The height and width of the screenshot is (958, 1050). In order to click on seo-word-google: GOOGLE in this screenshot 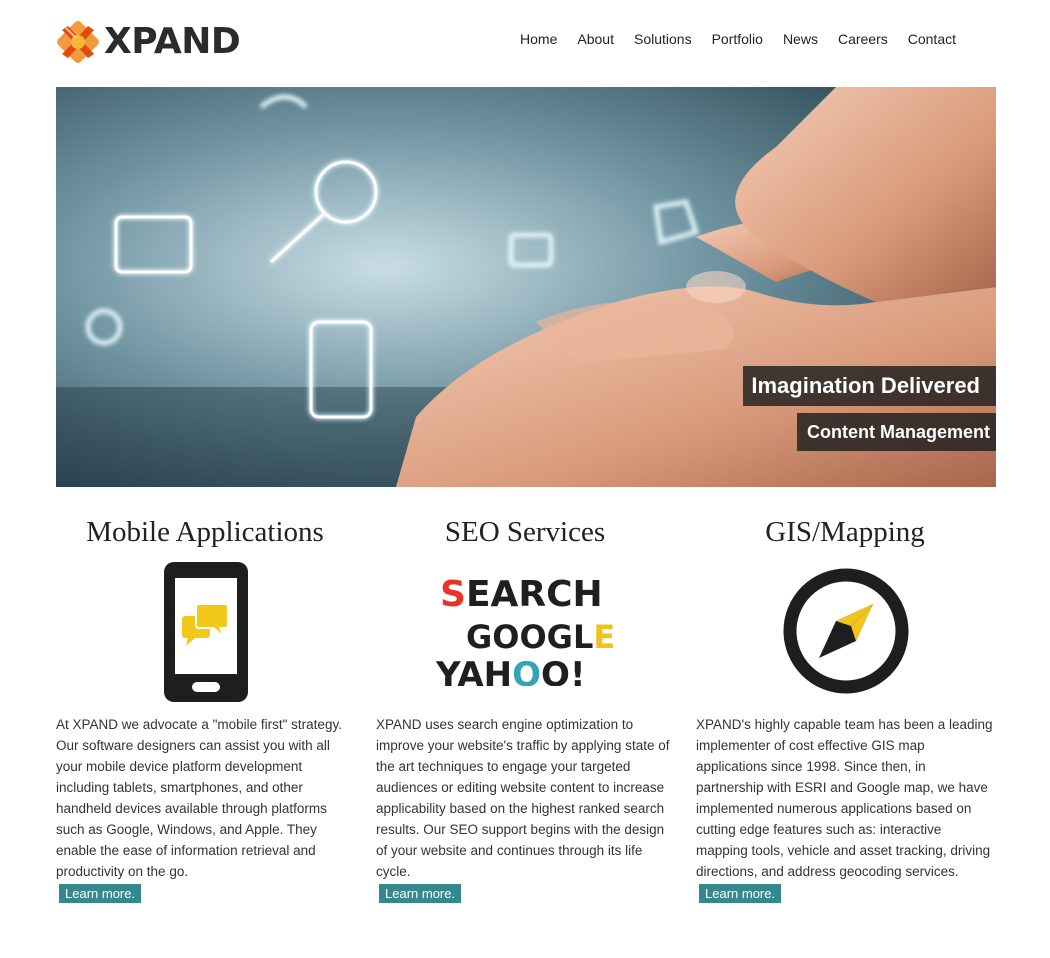, I will do `click(540, 637)`.